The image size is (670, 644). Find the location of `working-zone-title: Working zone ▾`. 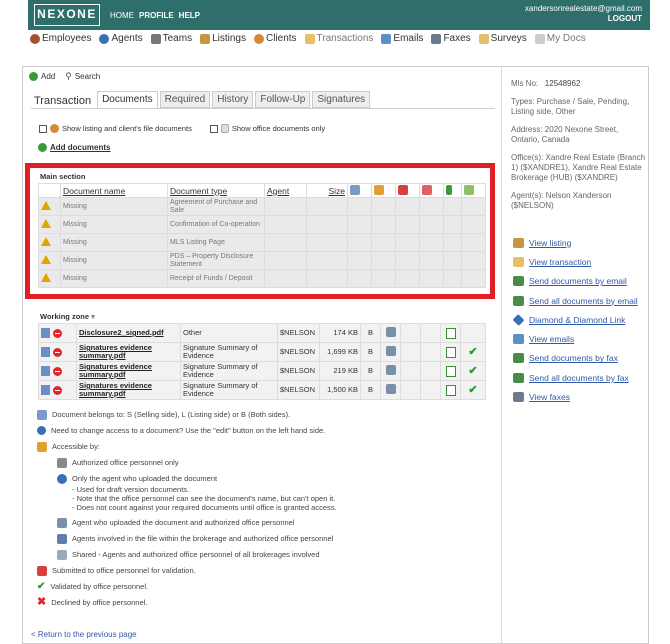

working-zone-title: Working zone ▾ is located at coordinates (67, 316).